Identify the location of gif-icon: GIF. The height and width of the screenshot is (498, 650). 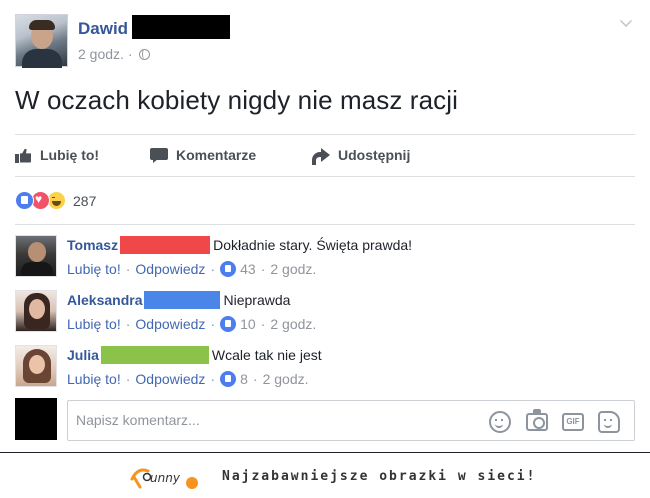
(573, 422).